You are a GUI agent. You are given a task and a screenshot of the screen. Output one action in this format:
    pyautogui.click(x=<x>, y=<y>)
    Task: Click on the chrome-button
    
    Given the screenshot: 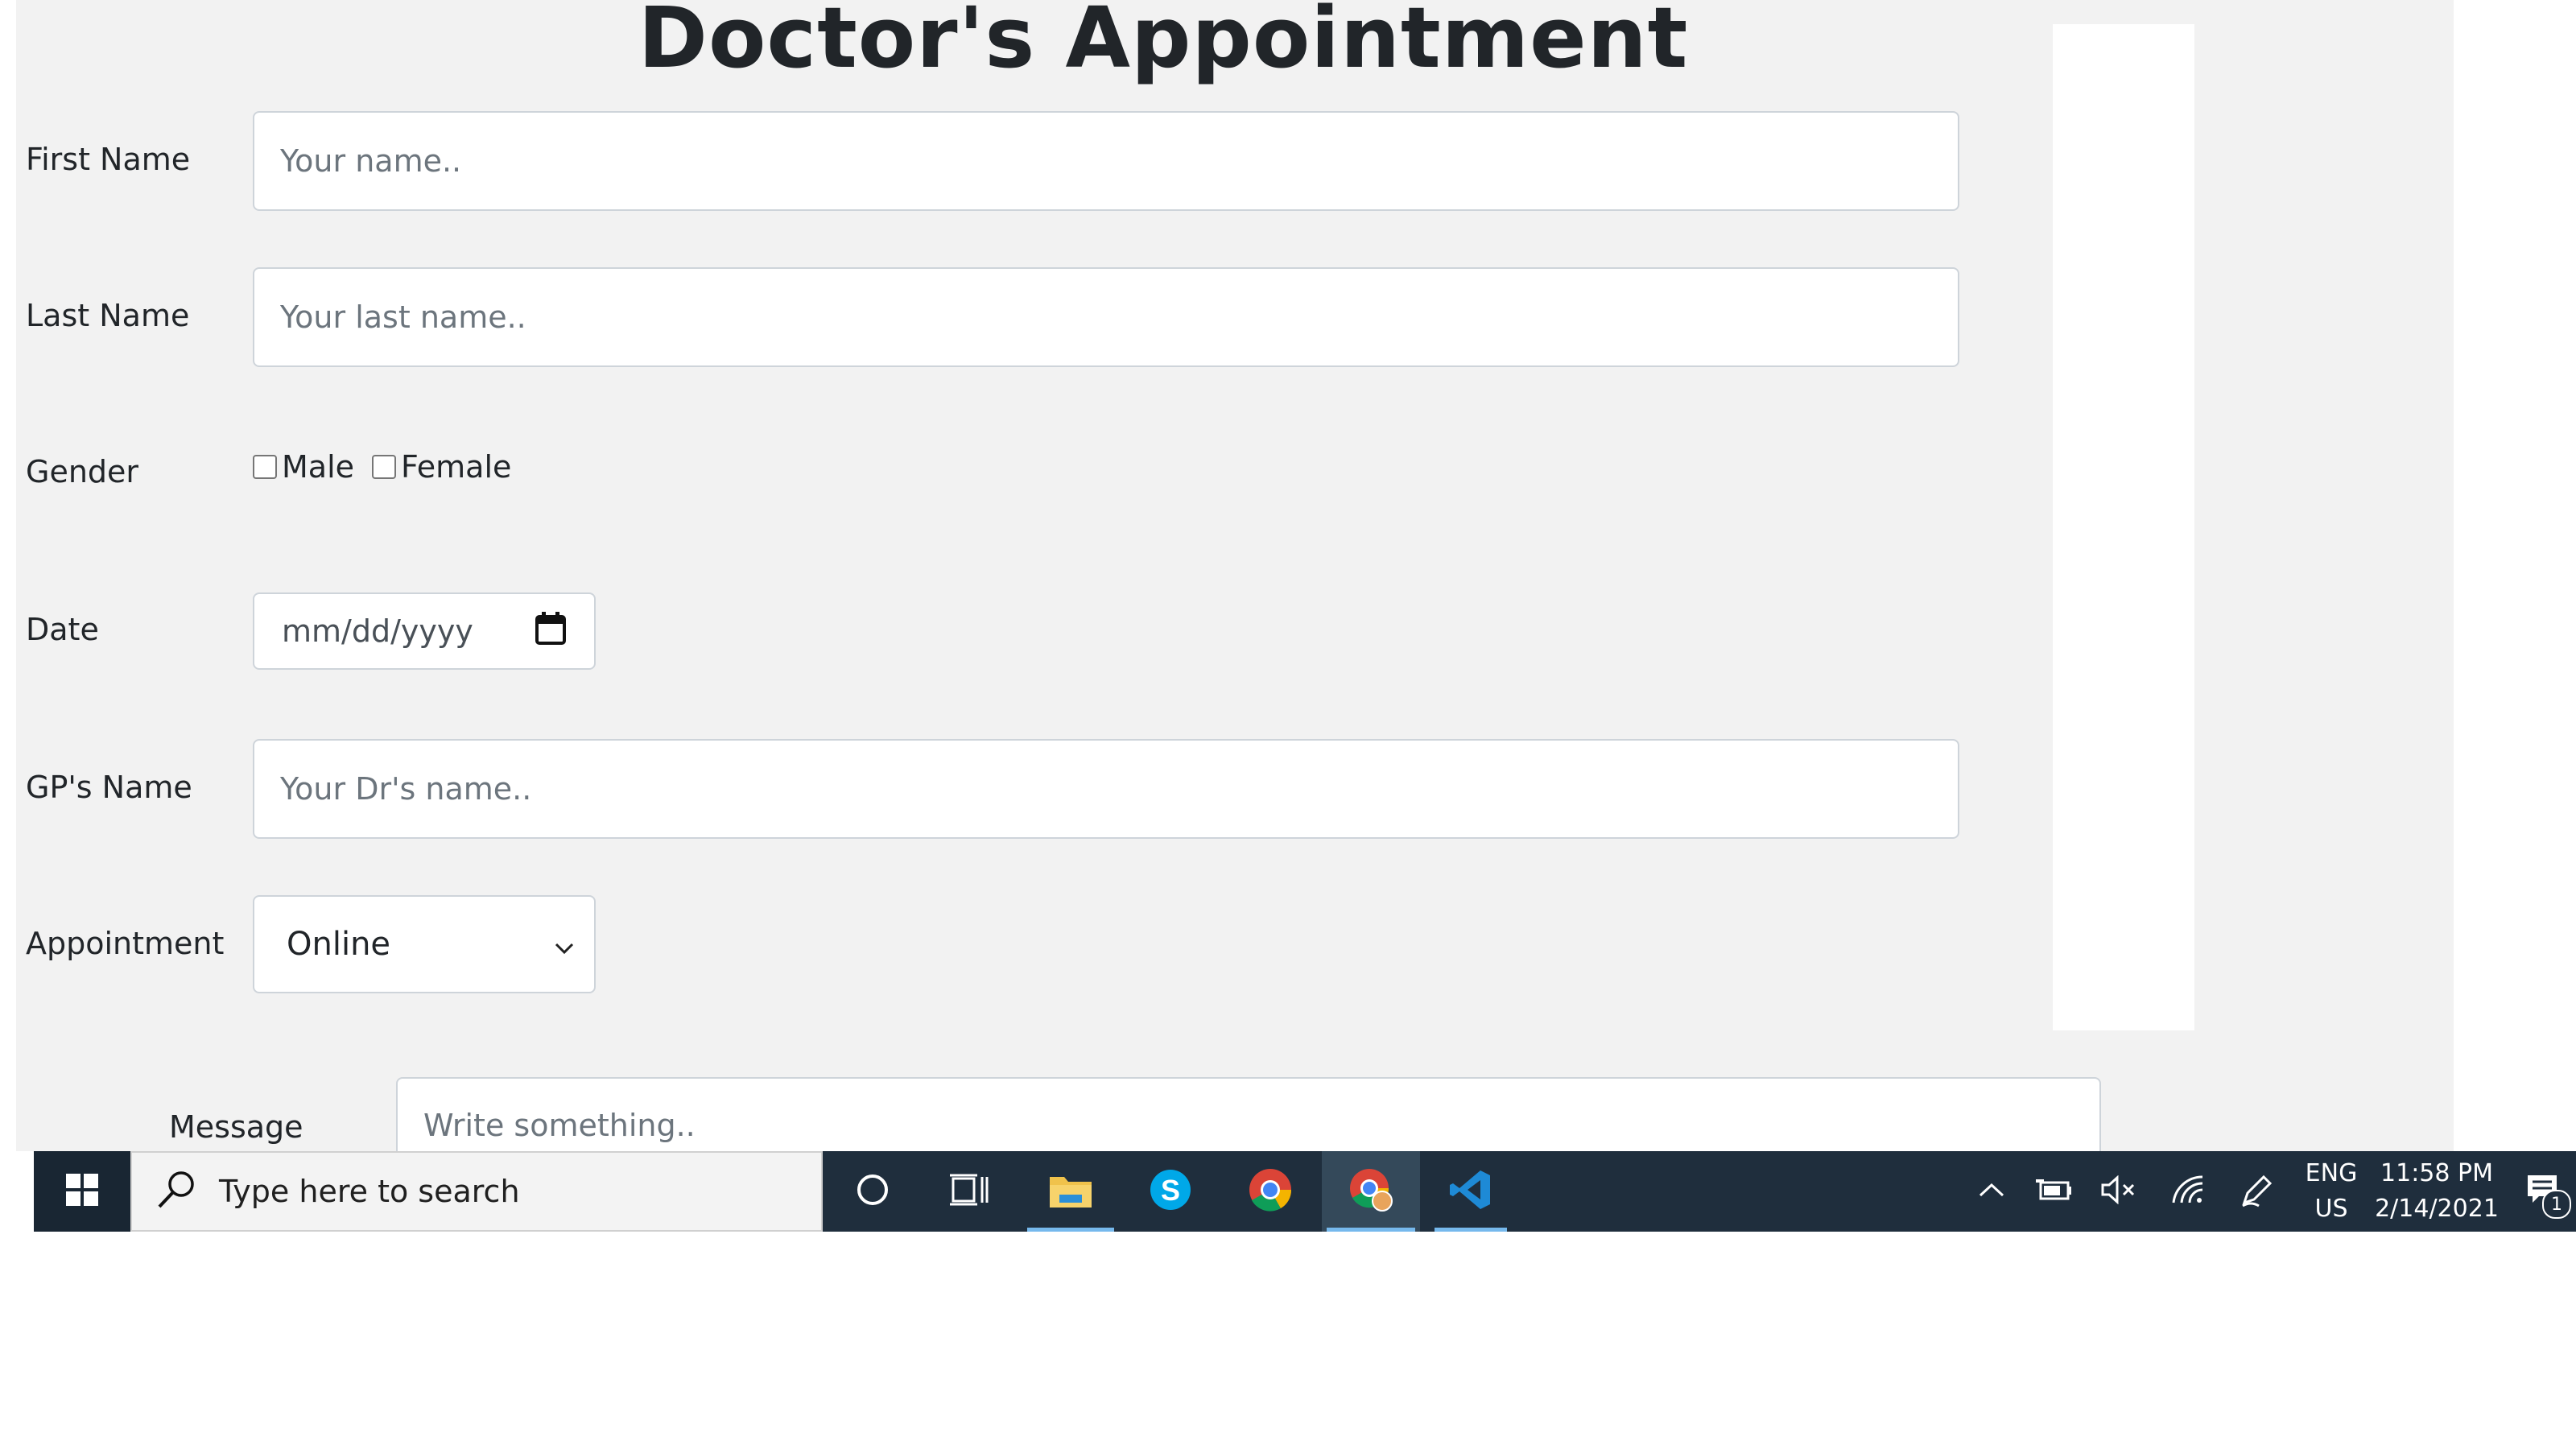 What is the action you would take?
    pyautogui.click(x=1270, y=1191)
    